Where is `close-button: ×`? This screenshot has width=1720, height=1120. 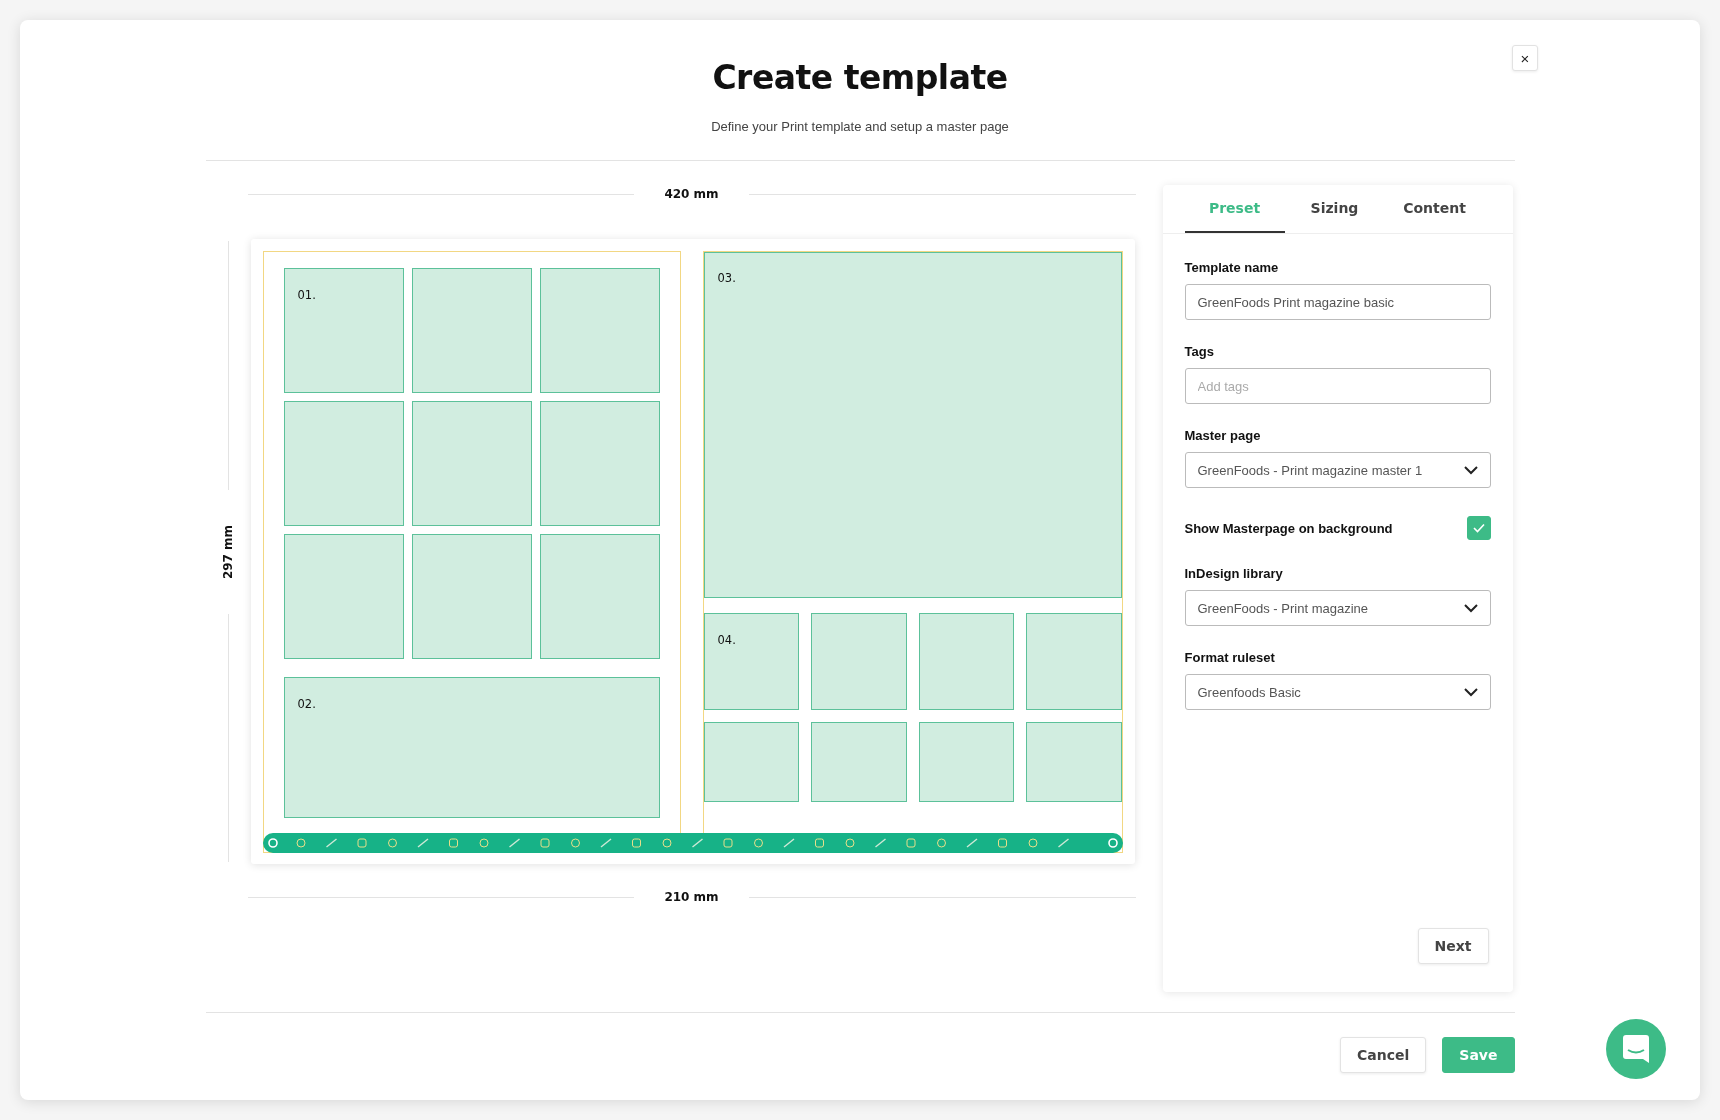
close-button: × is located at coordinates (1525, 58).